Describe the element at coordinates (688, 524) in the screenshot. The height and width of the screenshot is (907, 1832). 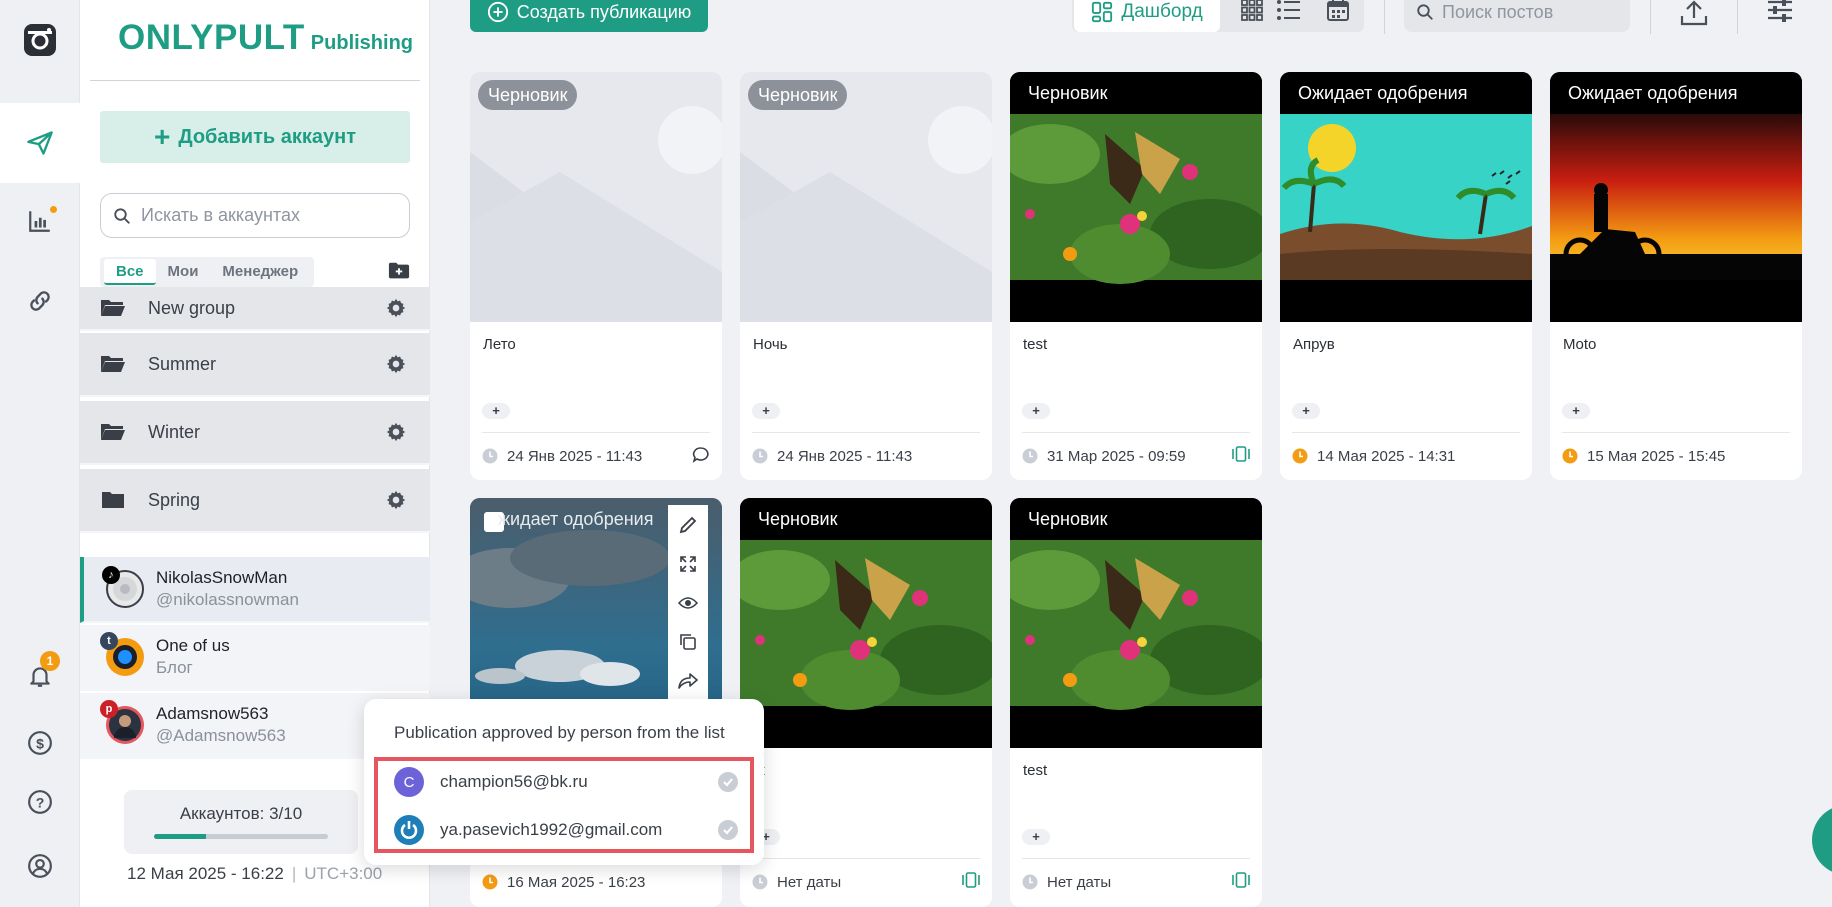
I see `edit-icon` at that location.